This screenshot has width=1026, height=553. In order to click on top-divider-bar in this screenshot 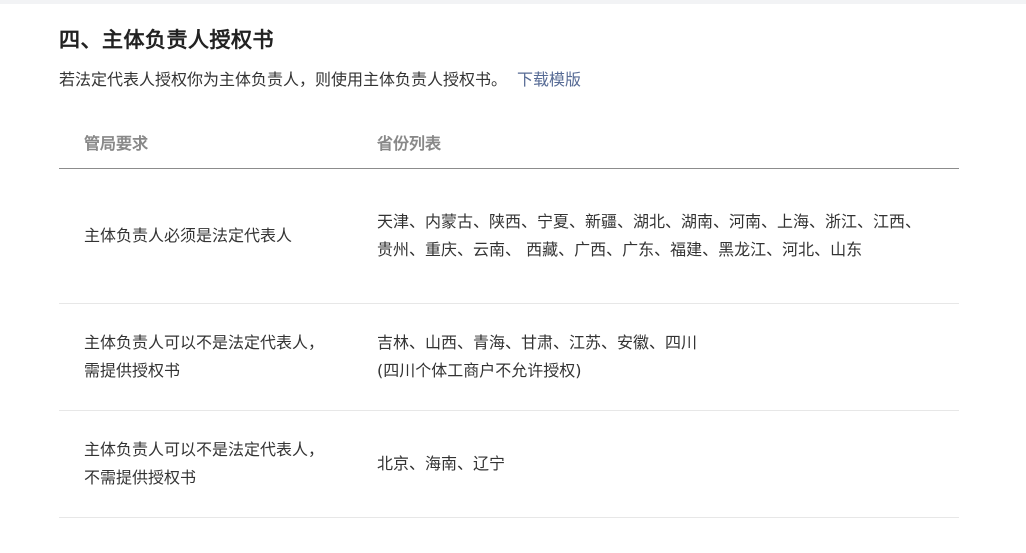, I will do `click(513, 2)`.